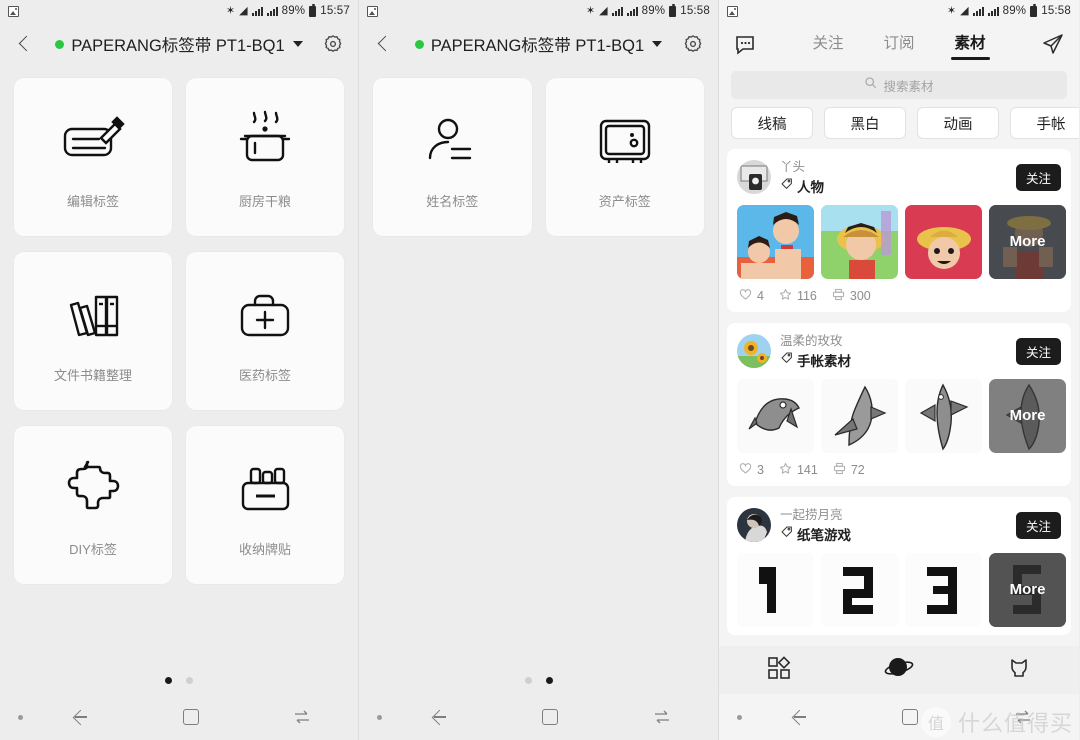  I want to click on stat-likes: 3, so click(751, 470).